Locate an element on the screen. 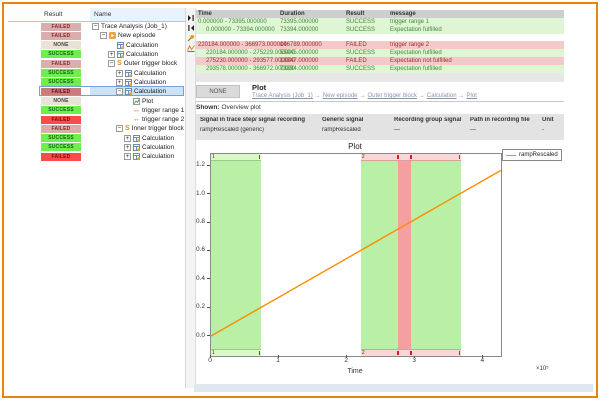 The height and width of the screenshot is (400, 600). tree-row: FAILED − Calculation is located at coordinates (96, 91).